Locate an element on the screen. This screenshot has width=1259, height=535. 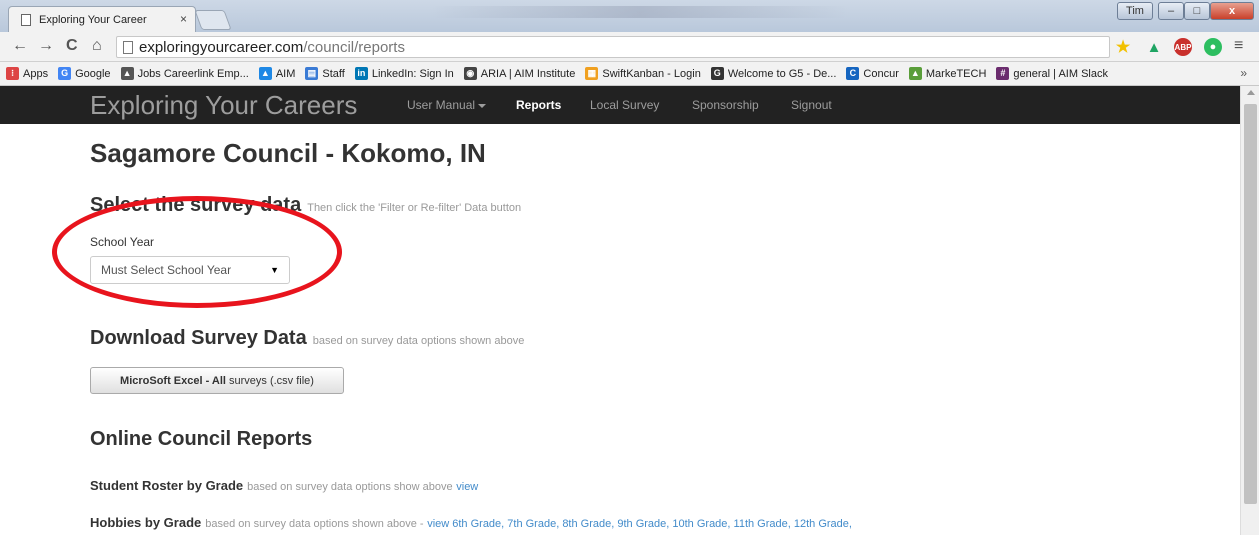
close-window-button: x is located at coordinates (1232, 11).